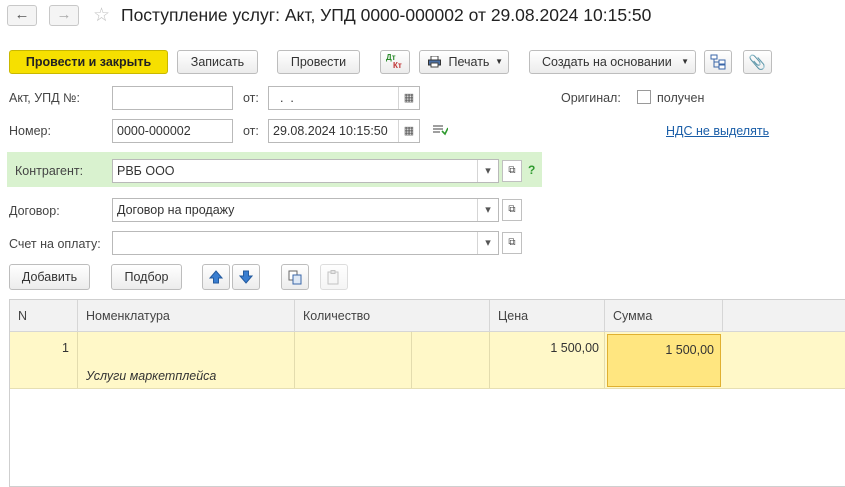  I want to click on print-button: Печать ▼, so click(464, 62).